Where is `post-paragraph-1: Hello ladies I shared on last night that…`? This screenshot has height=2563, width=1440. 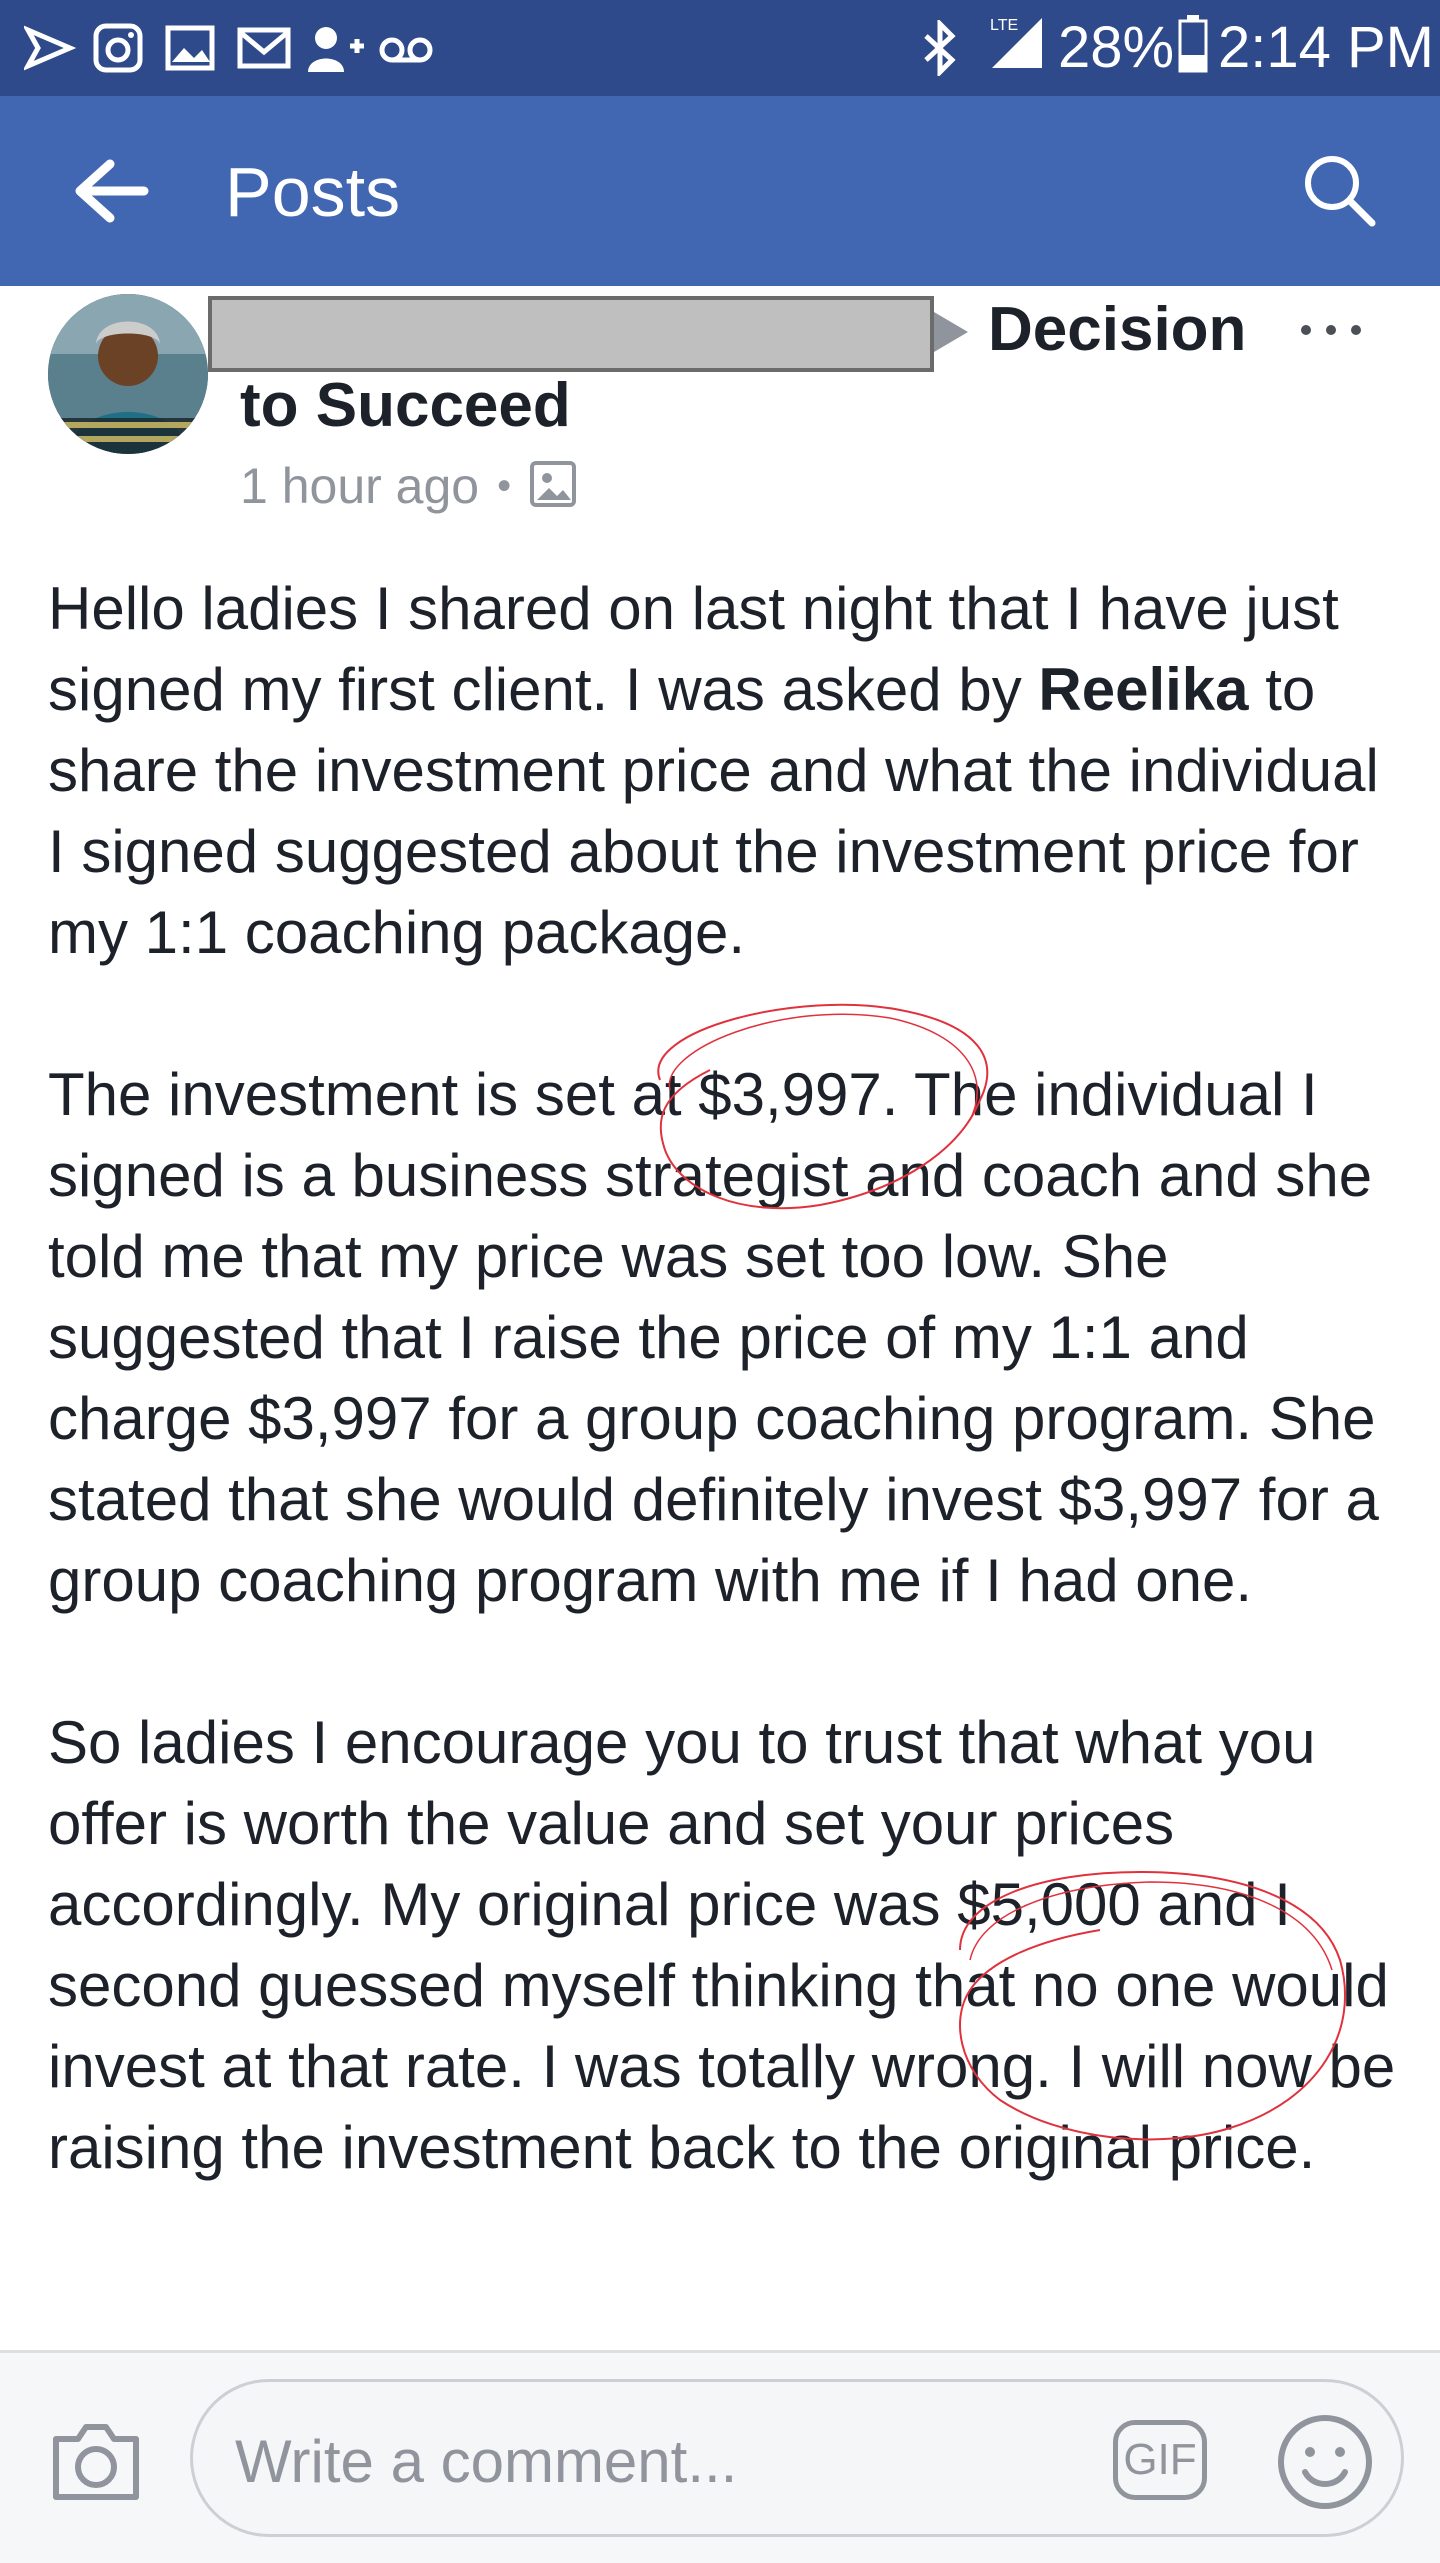
post-paragraph-1: Hello ladies I shared on last night that… is located at coordinates (728, 770).